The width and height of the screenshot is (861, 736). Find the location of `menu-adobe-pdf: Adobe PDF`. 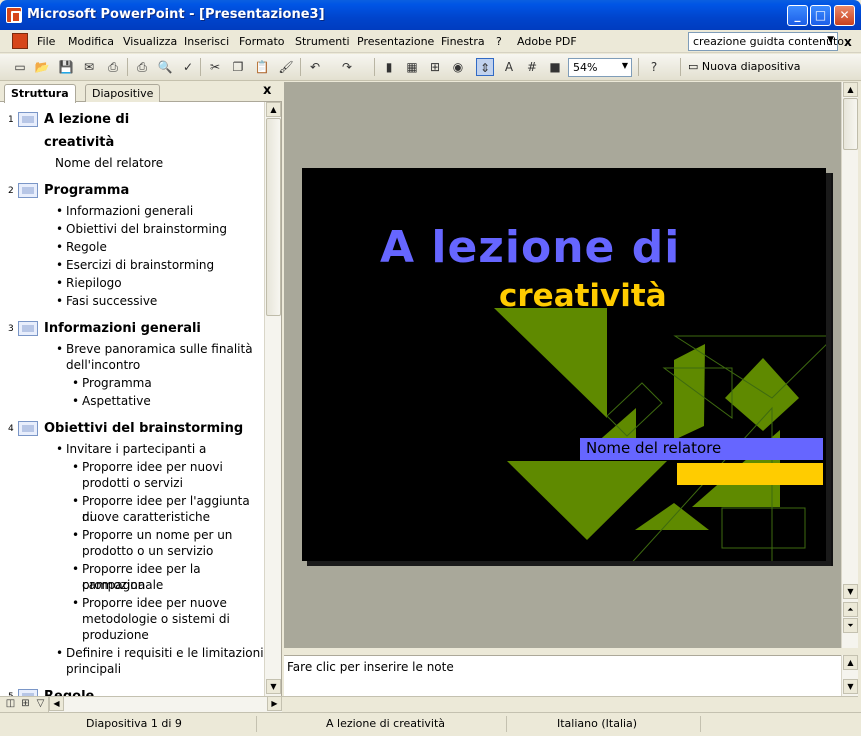

menu-adobe-pdf: Adobe PDF is located at coordinates (547, 41).